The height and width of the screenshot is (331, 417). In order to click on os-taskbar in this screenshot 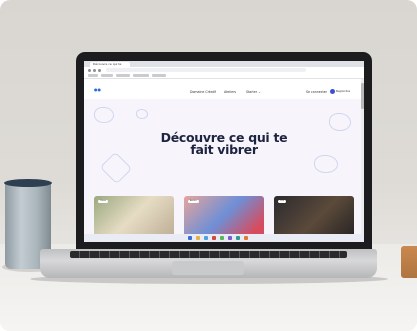, I will do `click(224, 238)`.